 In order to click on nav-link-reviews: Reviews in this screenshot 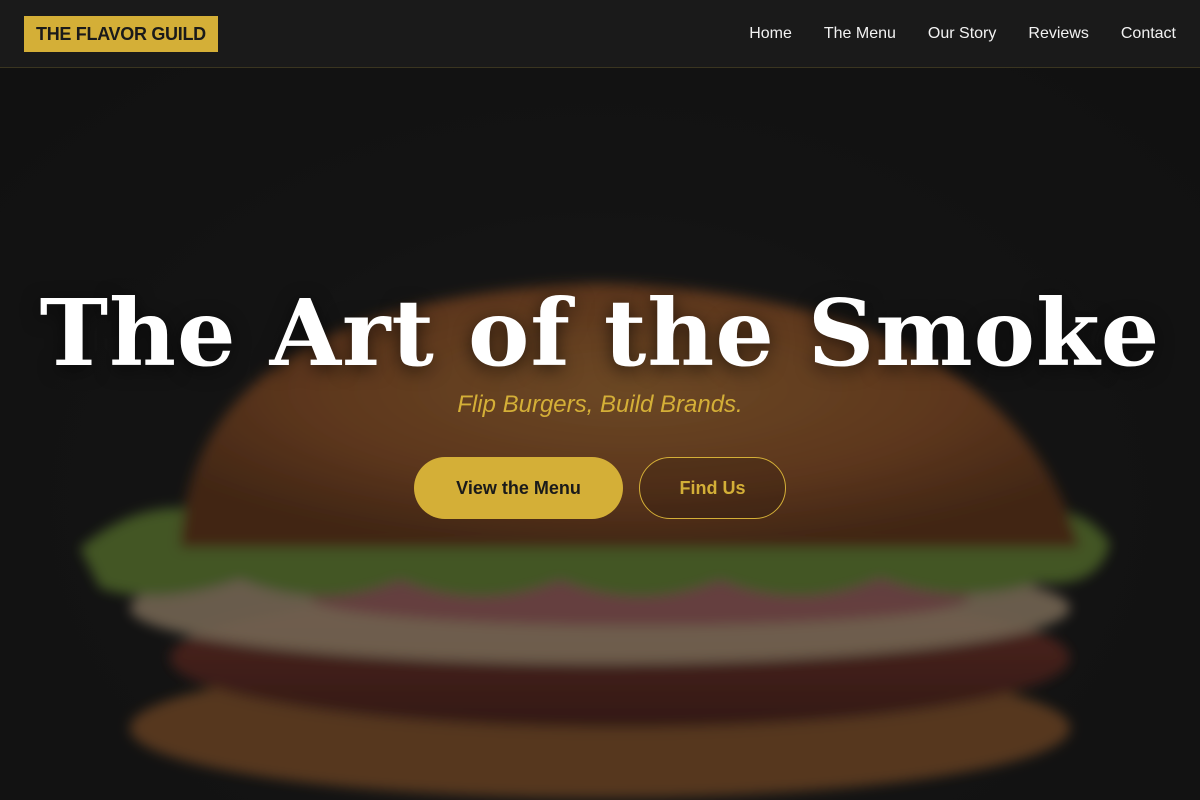, I will do `click(1058, 33)`.